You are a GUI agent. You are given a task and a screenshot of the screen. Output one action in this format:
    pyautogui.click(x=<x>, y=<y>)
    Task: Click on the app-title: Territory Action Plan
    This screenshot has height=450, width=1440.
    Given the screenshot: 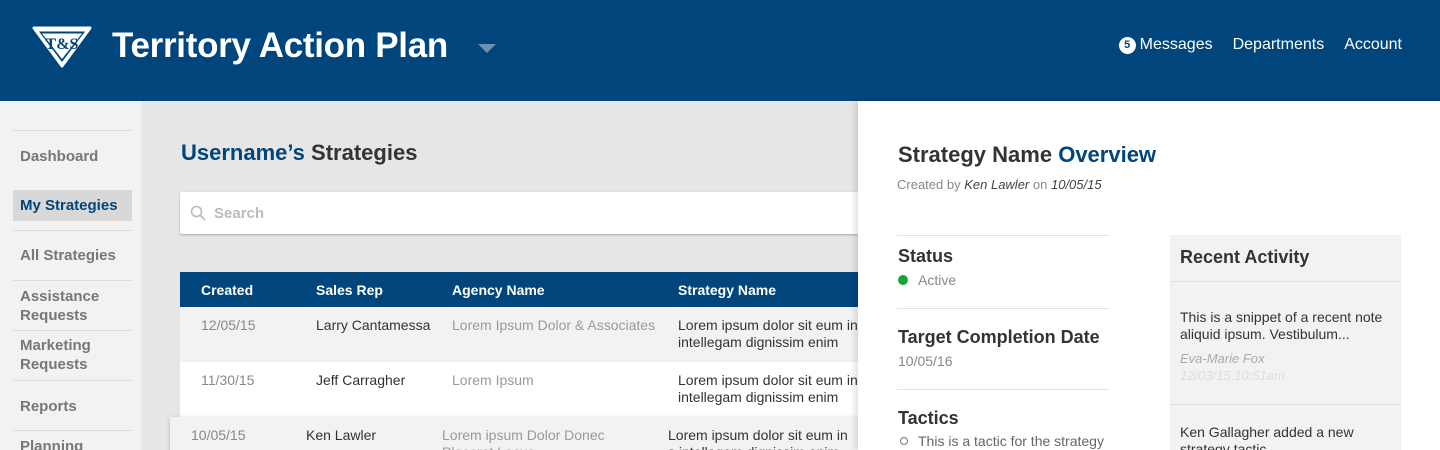 What is the action you would take?
    pyautogui.click(x=280, y=45)
    